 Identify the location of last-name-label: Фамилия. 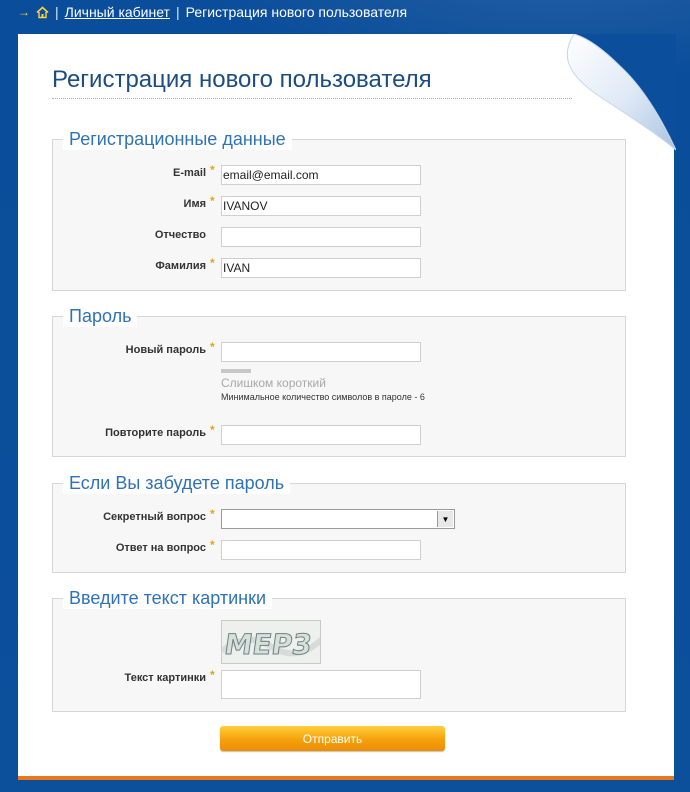
(180, 266).